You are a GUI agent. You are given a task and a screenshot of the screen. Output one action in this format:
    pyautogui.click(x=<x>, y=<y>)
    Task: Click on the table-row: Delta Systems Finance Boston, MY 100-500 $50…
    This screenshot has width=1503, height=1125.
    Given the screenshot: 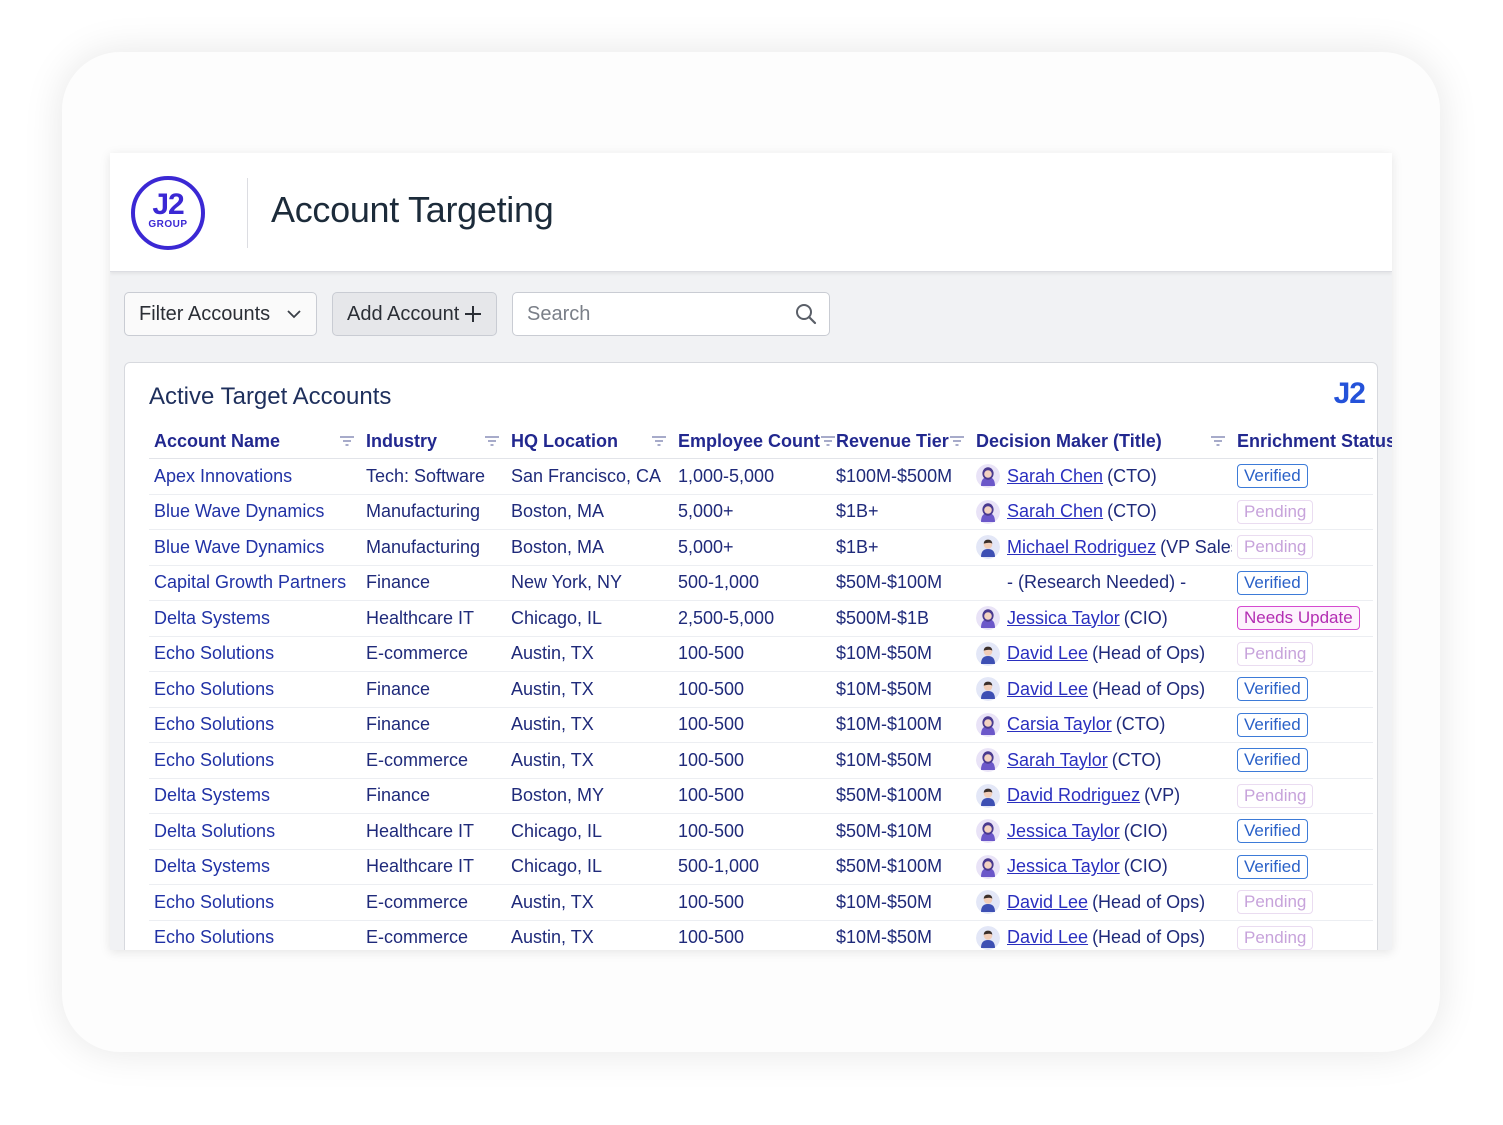 What is the action you would take?
    pyautogui.click(x=761, y=796)
    